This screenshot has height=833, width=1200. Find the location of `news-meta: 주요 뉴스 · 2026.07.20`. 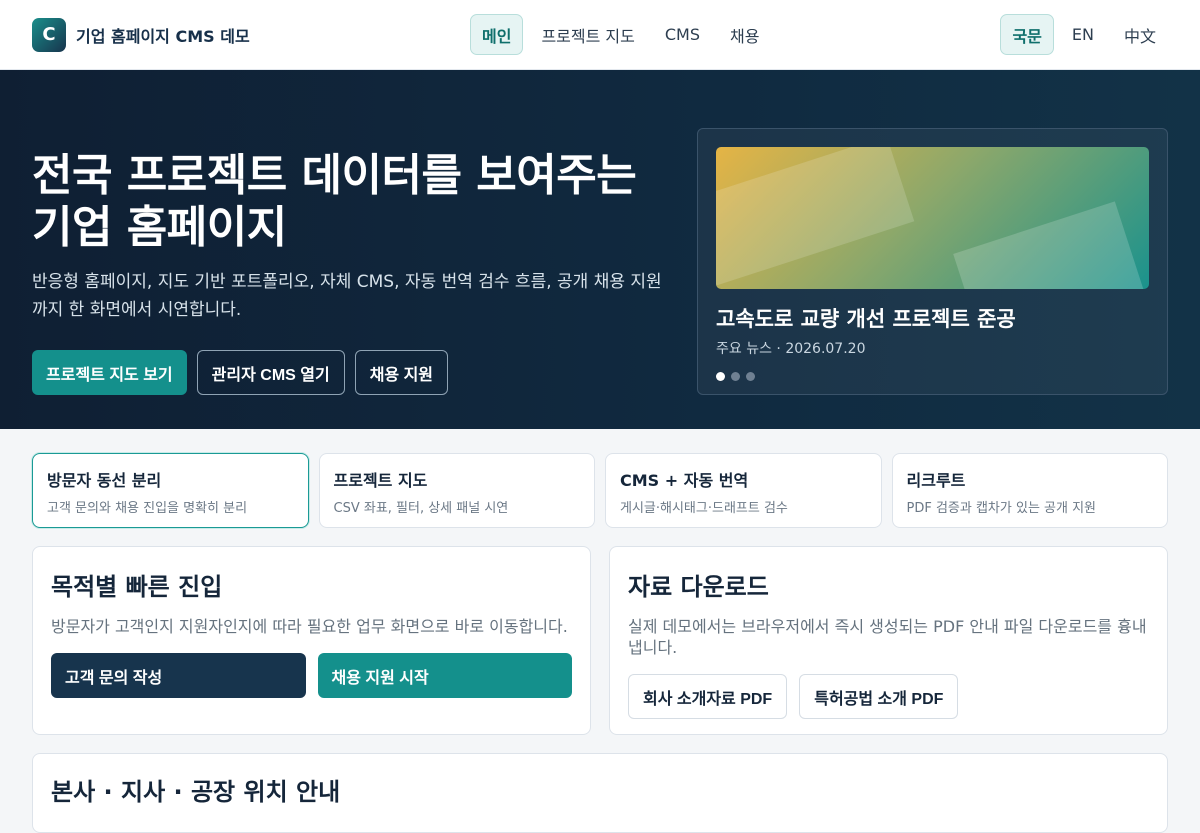

news-meta: 주요 뉴스 · 2026.07.20 is located at coordinates (791, 349).